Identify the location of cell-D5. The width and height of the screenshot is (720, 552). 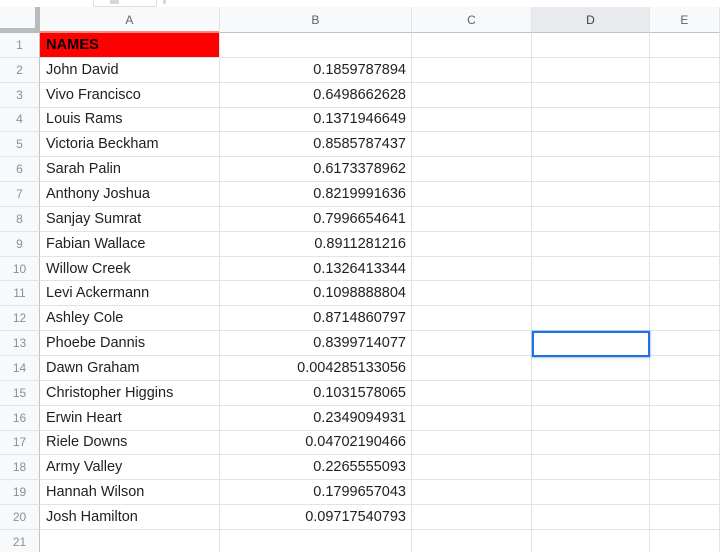
(591, 145).